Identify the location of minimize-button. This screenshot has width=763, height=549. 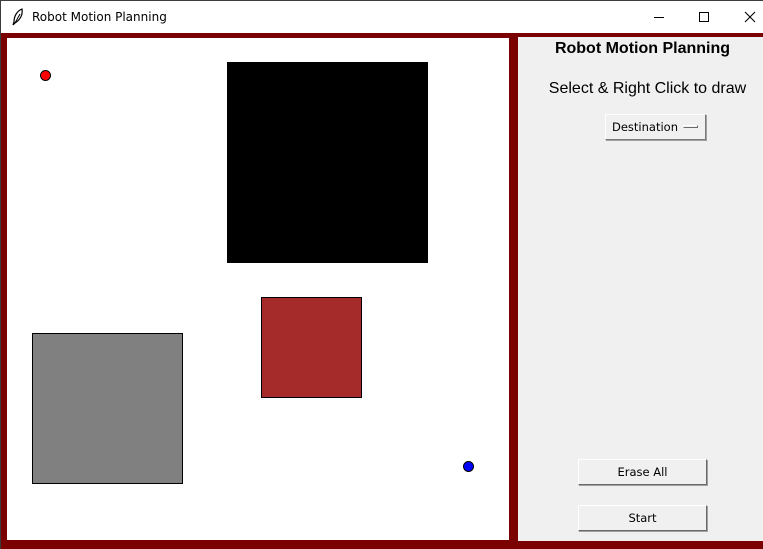
(659, 17).